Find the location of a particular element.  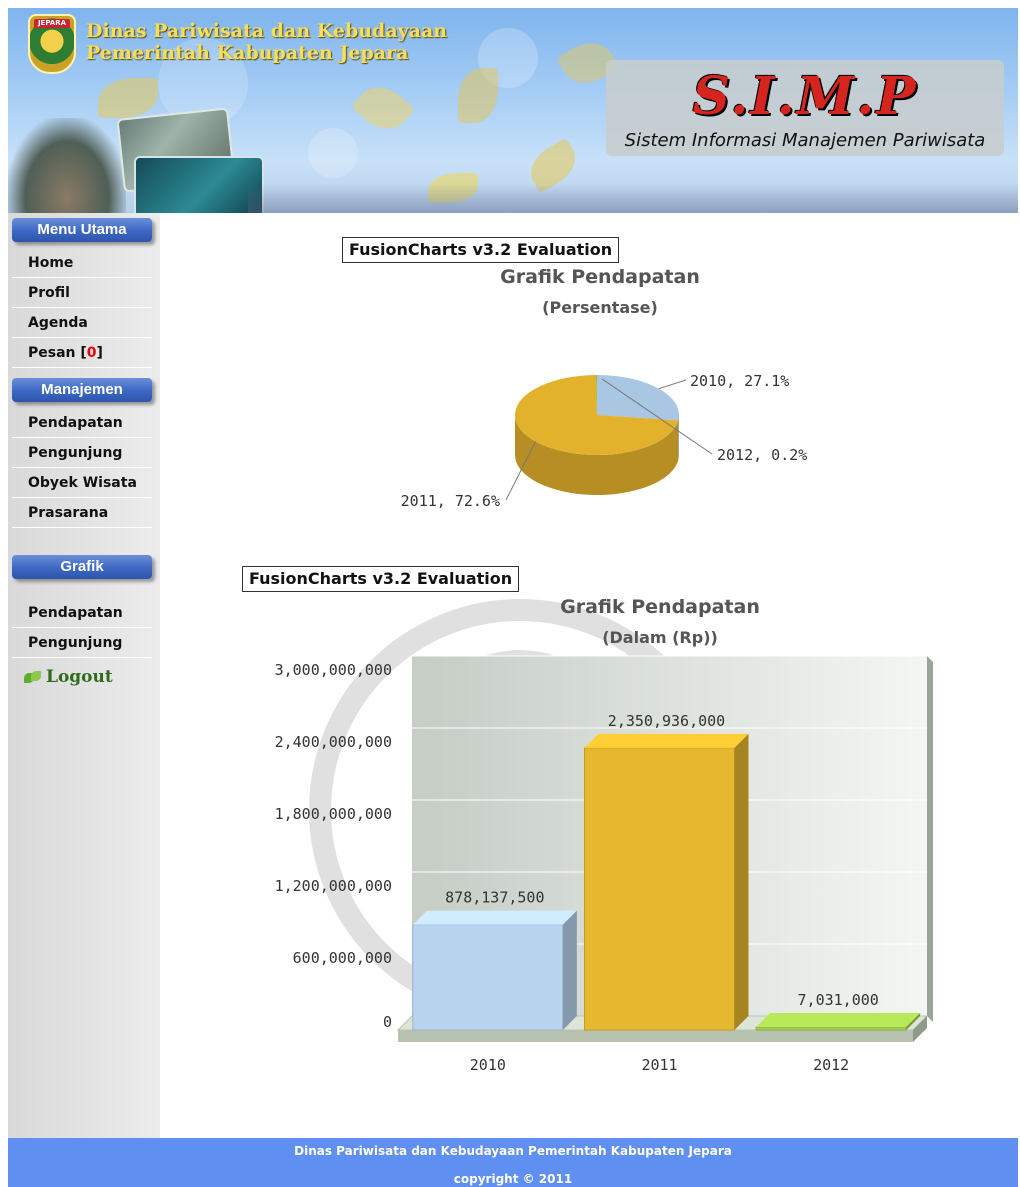

sidebar-item-home: Home is located at coordinates (82, 263).